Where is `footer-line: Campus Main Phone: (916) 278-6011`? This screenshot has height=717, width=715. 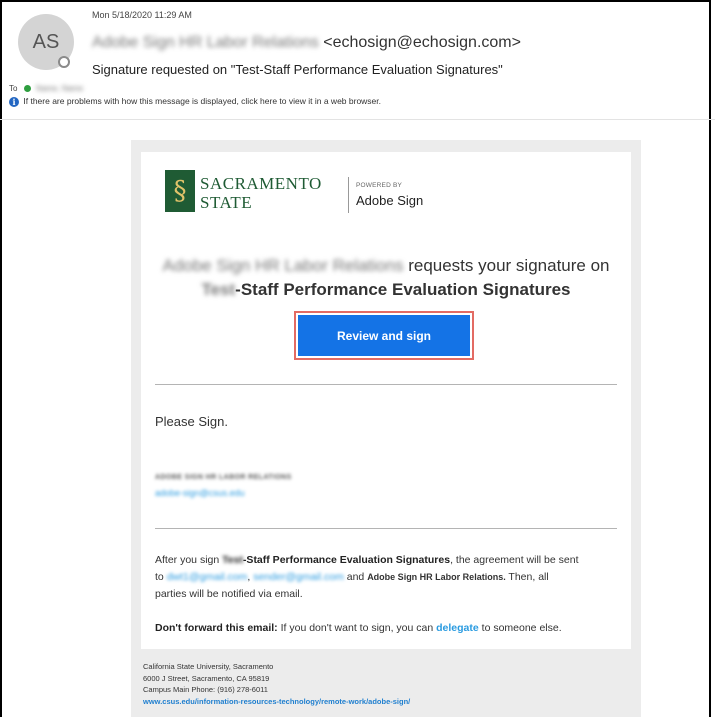 footer-line: Campus Main Phone: (916) 278-6011 is located at coordinates (205, 689).